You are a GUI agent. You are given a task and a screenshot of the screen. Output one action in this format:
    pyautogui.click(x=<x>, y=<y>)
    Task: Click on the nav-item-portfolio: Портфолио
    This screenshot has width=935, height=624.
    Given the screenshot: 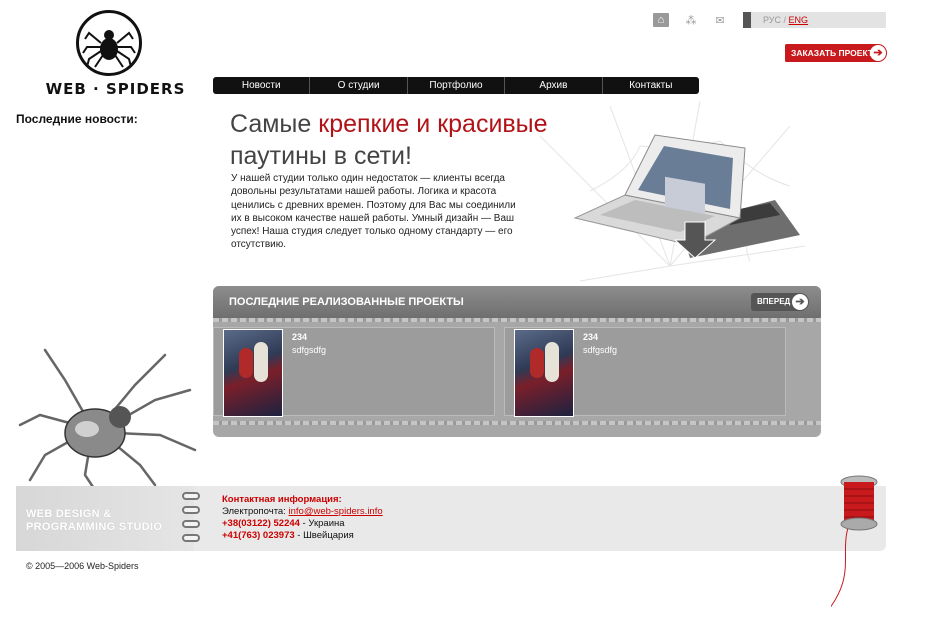 What is the action you would take?
    pyautogui.click(x=457, y=85)
    